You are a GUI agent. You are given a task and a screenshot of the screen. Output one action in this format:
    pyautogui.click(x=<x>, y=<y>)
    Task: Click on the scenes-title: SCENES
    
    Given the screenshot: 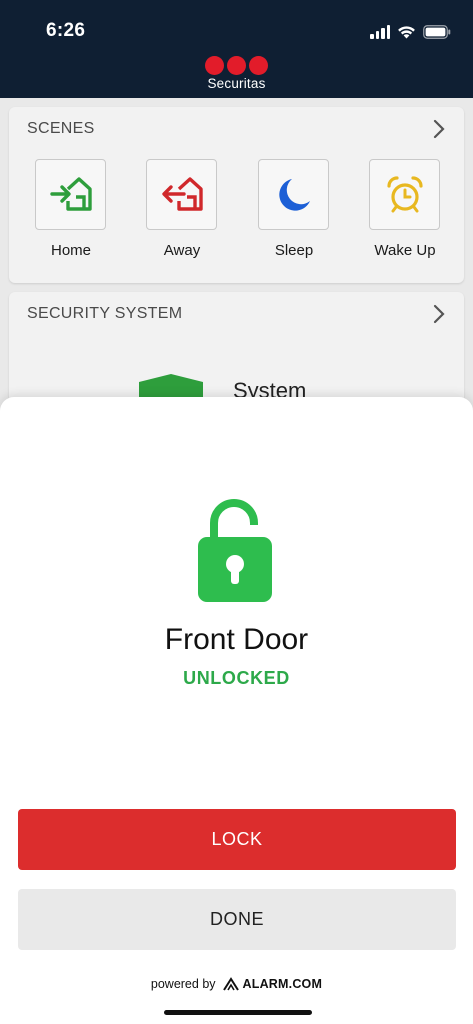 What is the action you would take?
    pyautogui.click(x=61, y=128)
    